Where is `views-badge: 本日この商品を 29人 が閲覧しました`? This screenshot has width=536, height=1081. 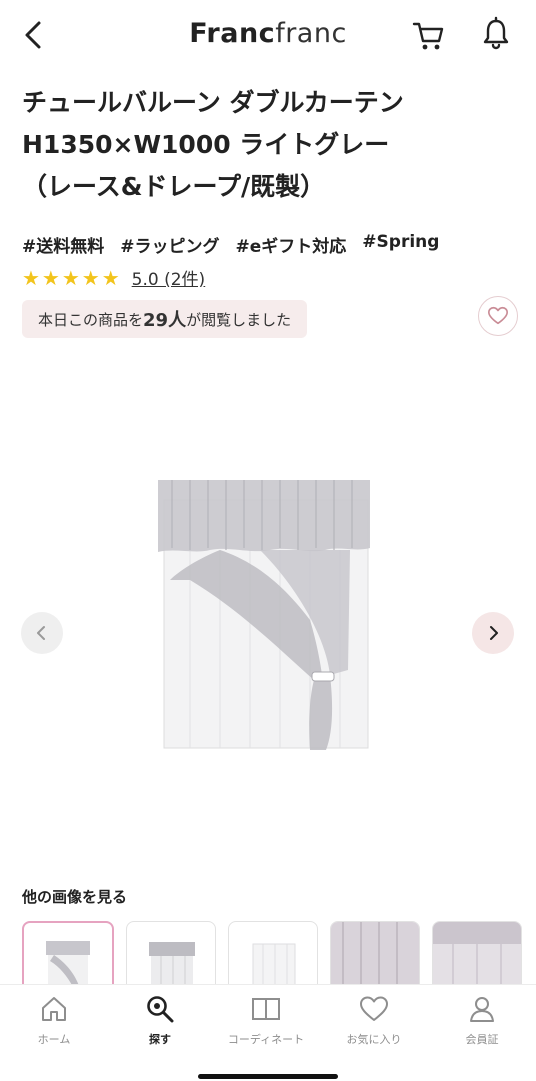 views-badge: 本日この商品を 29人 が閲覧しました is located at coordinates (165, 319).